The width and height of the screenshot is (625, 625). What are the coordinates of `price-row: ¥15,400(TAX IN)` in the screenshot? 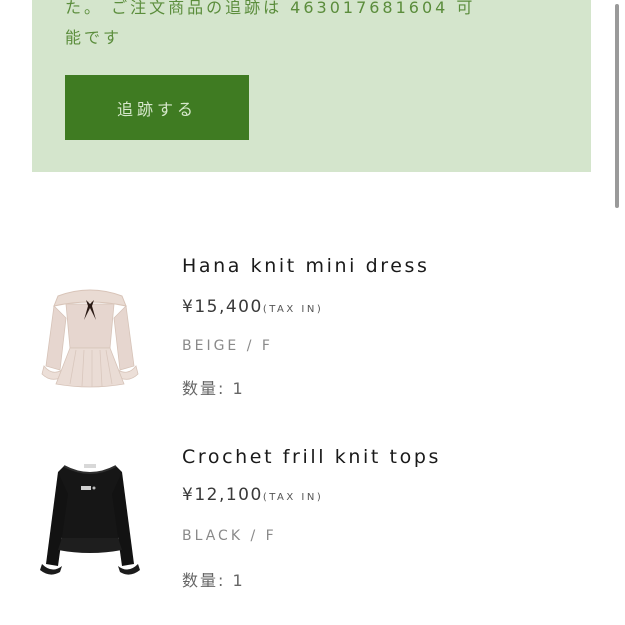 It's located at (252, 307).